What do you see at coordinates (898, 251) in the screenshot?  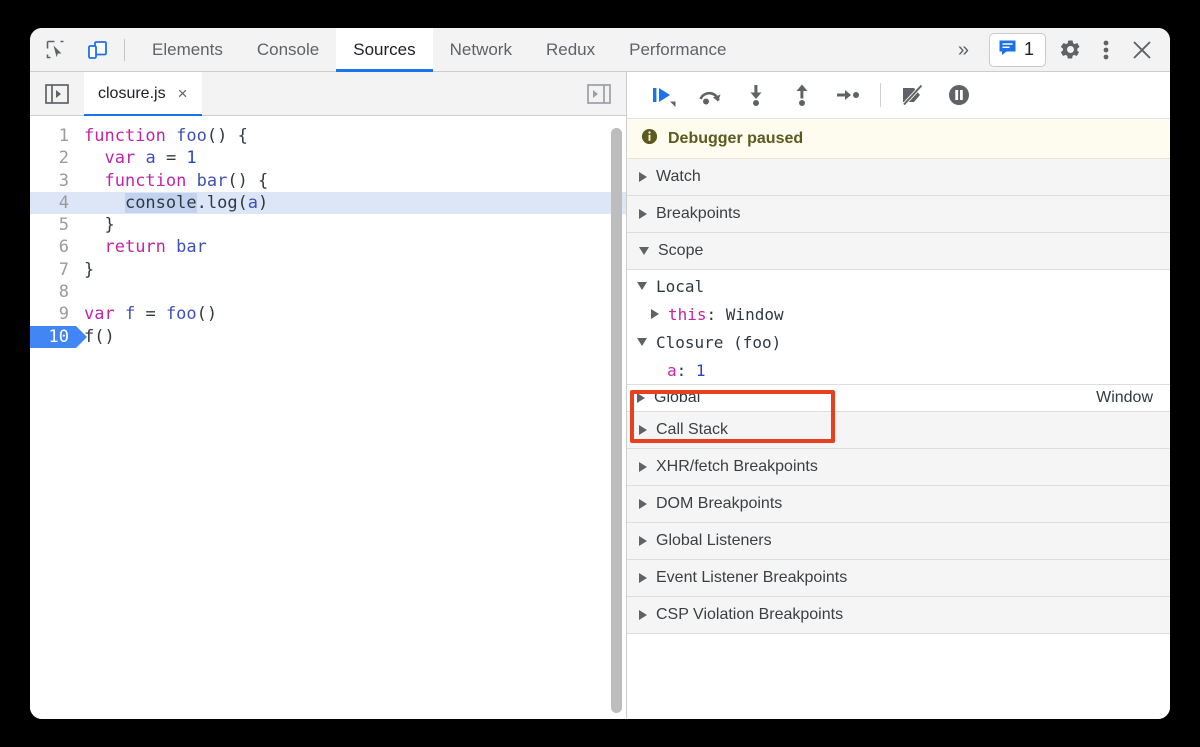 I see `section-scope: Scope` at bounding box center [898, 251].